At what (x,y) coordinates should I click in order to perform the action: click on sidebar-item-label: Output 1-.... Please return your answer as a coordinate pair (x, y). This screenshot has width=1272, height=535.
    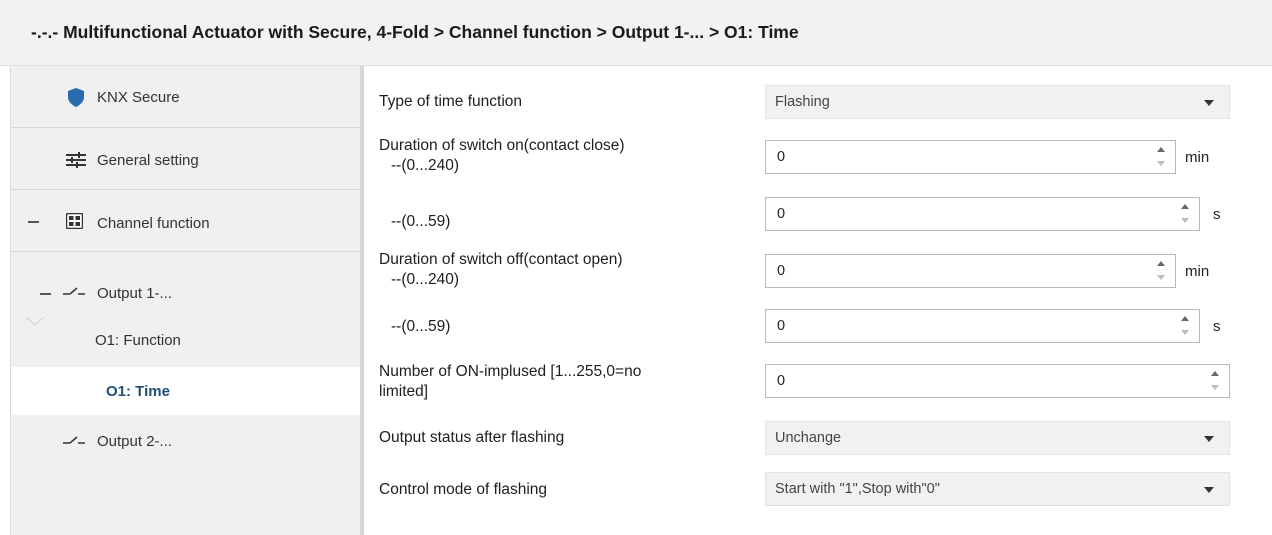
    Looking at the image, I should click on (135, 293).